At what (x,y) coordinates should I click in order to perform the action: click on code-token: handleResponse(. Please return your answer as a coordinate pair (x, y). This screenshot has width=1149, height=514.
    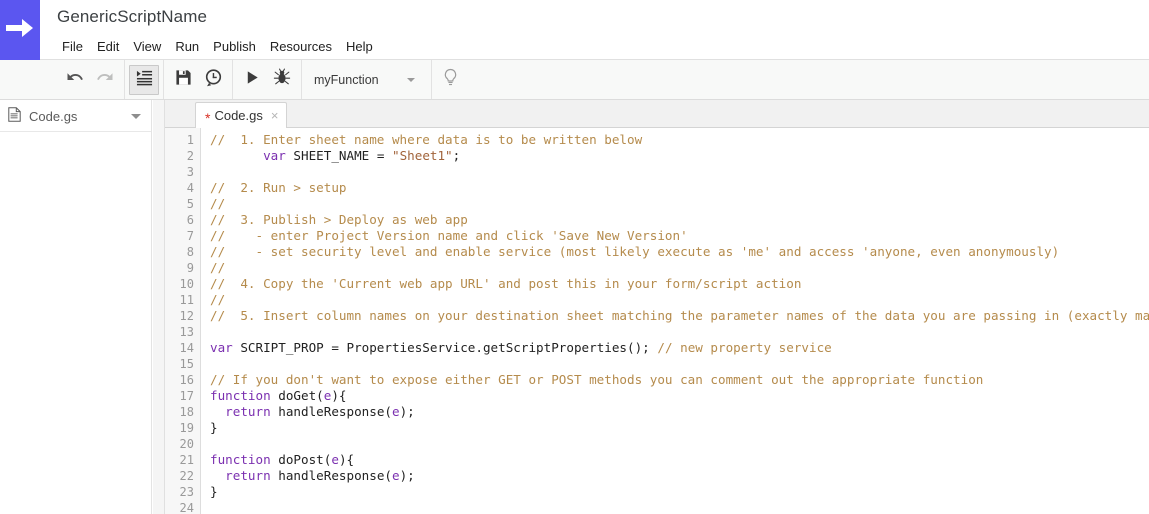
    Looking at the image, I should click on (331, 475).